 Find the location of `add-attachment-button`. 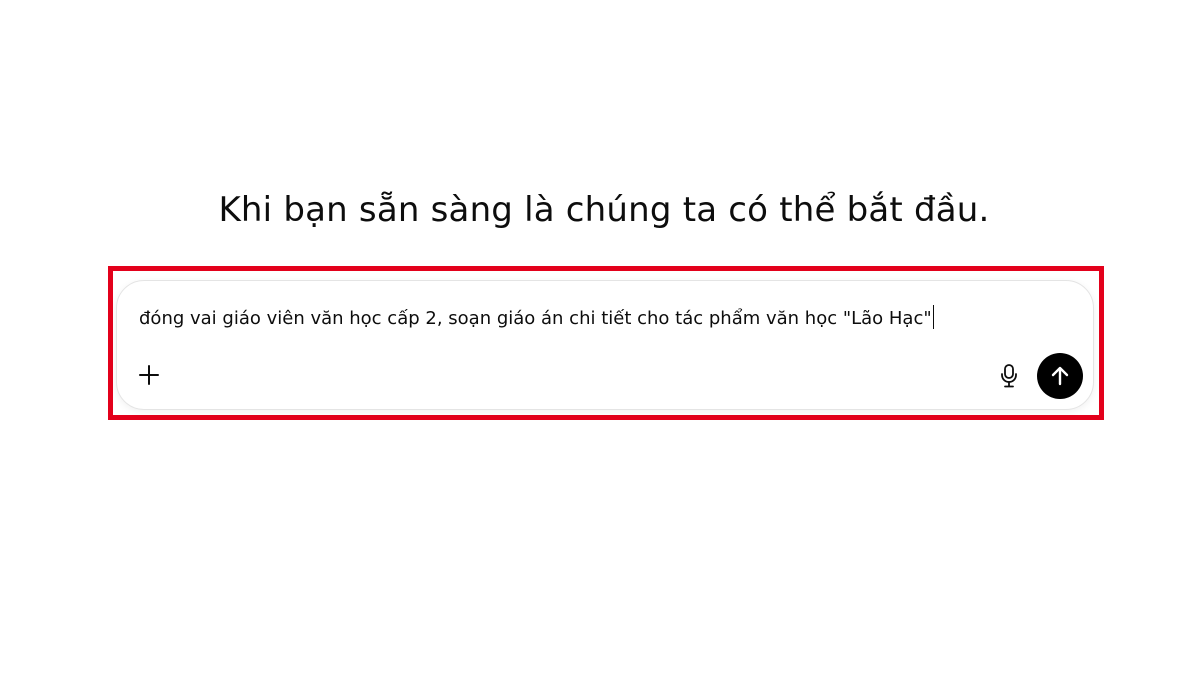

add-attachment-button is located at coordinates (149, 375).